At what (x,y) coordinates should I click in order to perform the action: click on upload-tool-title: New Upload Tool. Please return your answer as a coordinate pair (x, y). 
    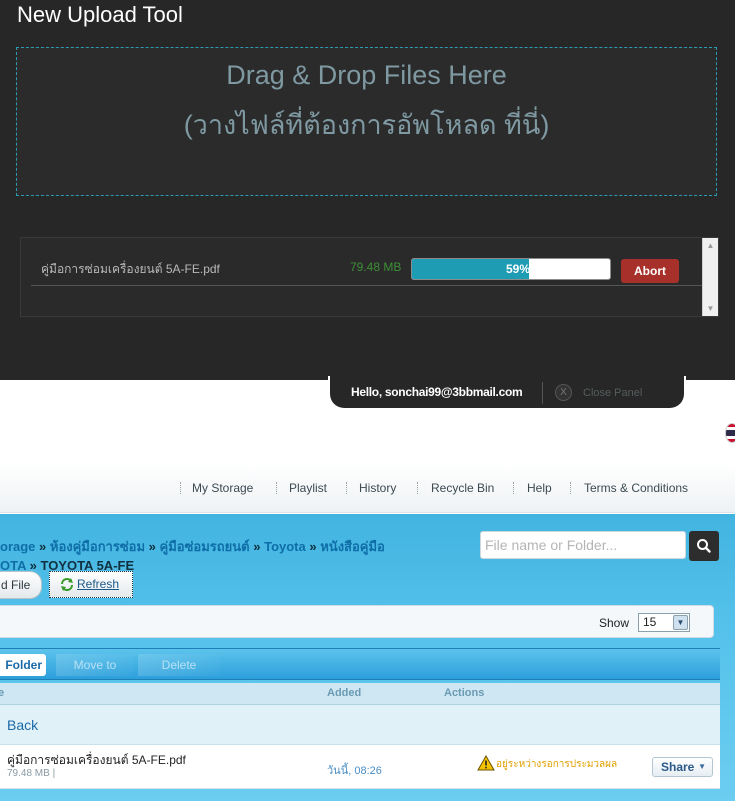
    Looking at the image, I should click on (100, 14).